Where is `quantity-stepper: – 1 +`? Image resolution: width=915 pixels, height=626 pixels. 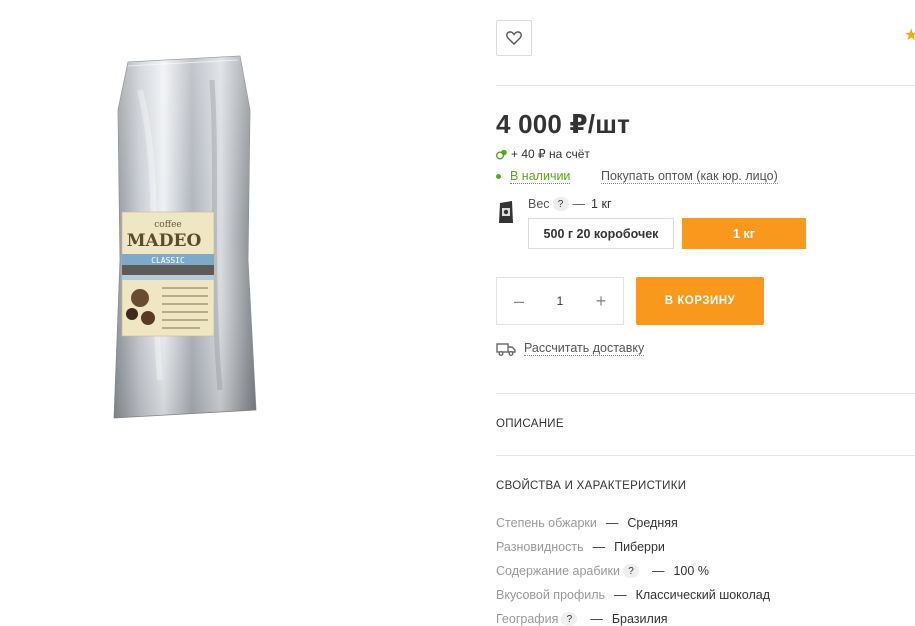
quantity-stepper: – 1 + is located at coordinates (560, 301).